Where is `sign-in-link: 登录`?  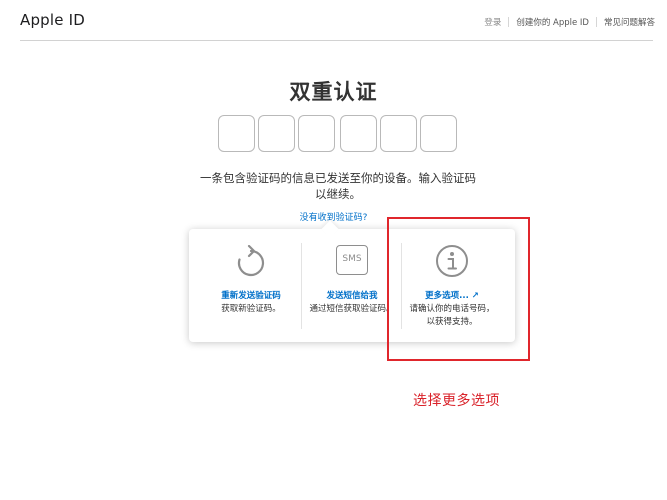 sign-in-link: 登录 is located at coordinates (492, 22).